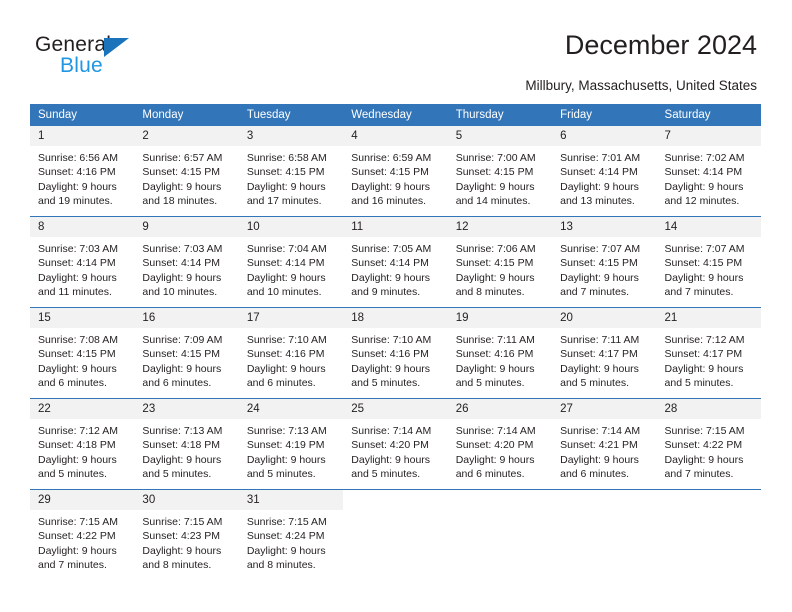 This screenshot has width=792, height=612. What do you see at coordinates (186, 227) in the screenshot?
I see `day-number: 9` at bounding box center [186, 227].